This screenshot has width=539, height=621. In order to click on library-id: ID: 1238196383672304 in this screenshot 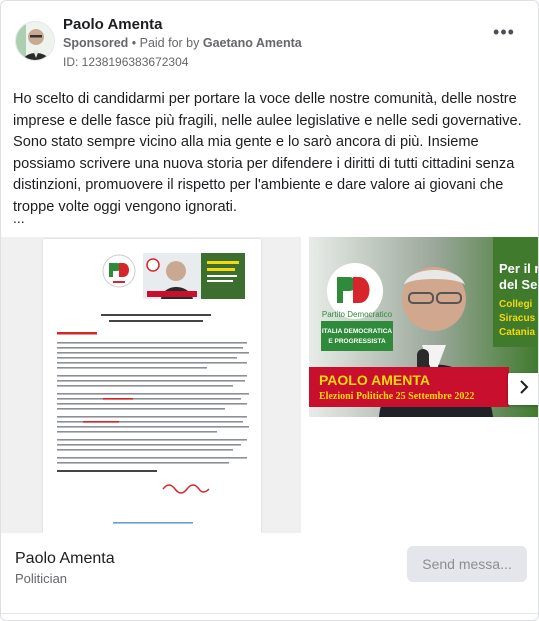, I will do `click(126, 62)`.